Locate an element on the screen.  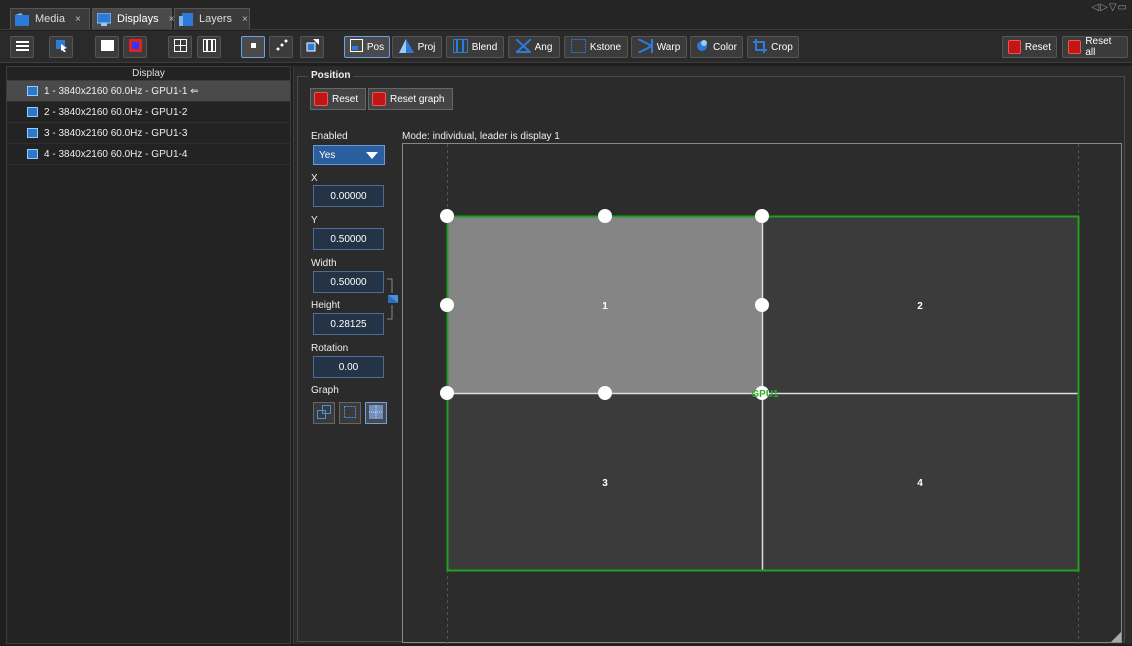
handle-mid-right is located at coordinates (762, 305).